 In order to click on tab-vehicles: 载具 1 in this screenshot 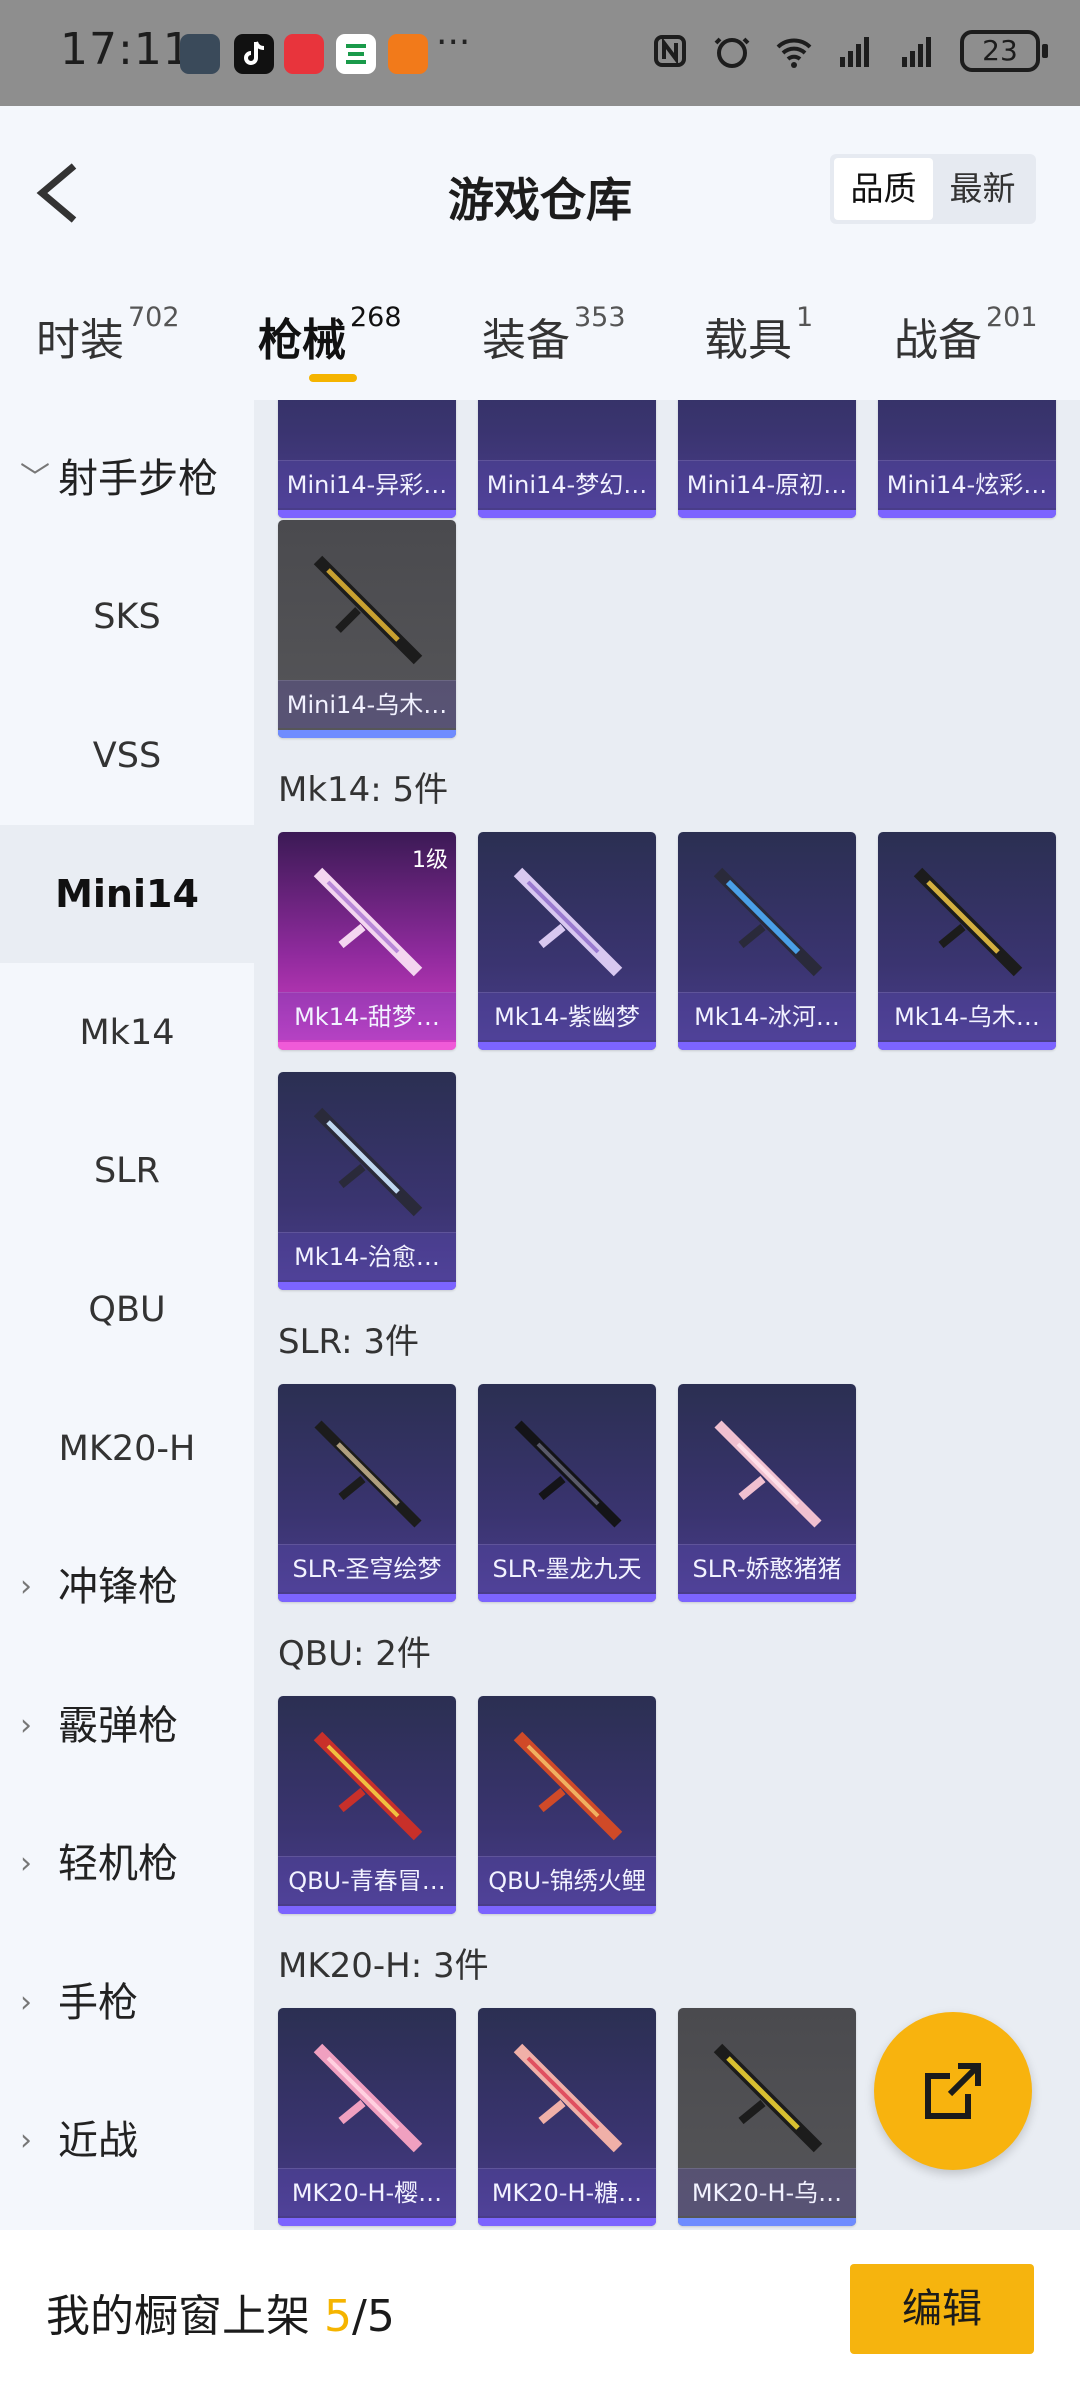, I will do `click(759, 335)`.